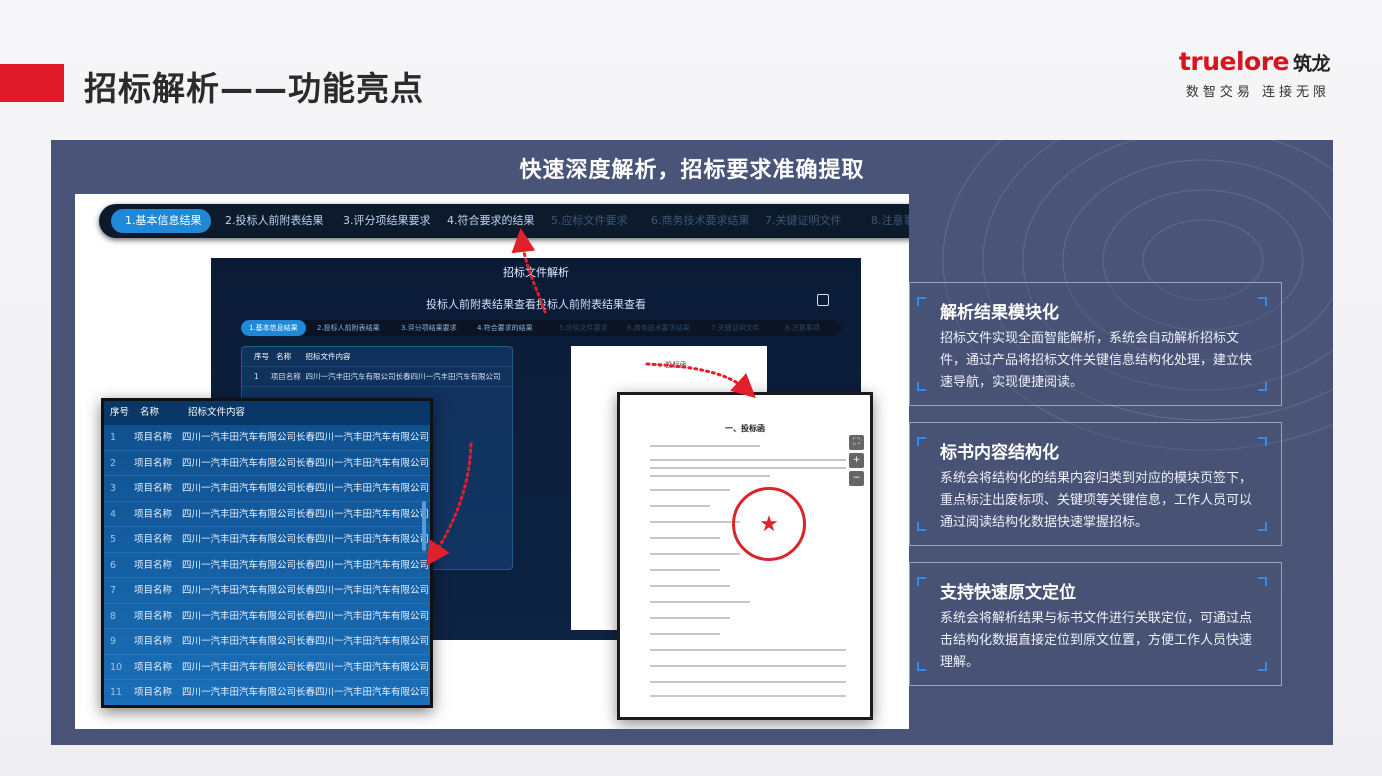 This screenshot has width=1382, height=776. Describe the element at coordinates (267, 413) in the screenshot. I see `table-header: 序号 名称 招标文件内容` at that location.